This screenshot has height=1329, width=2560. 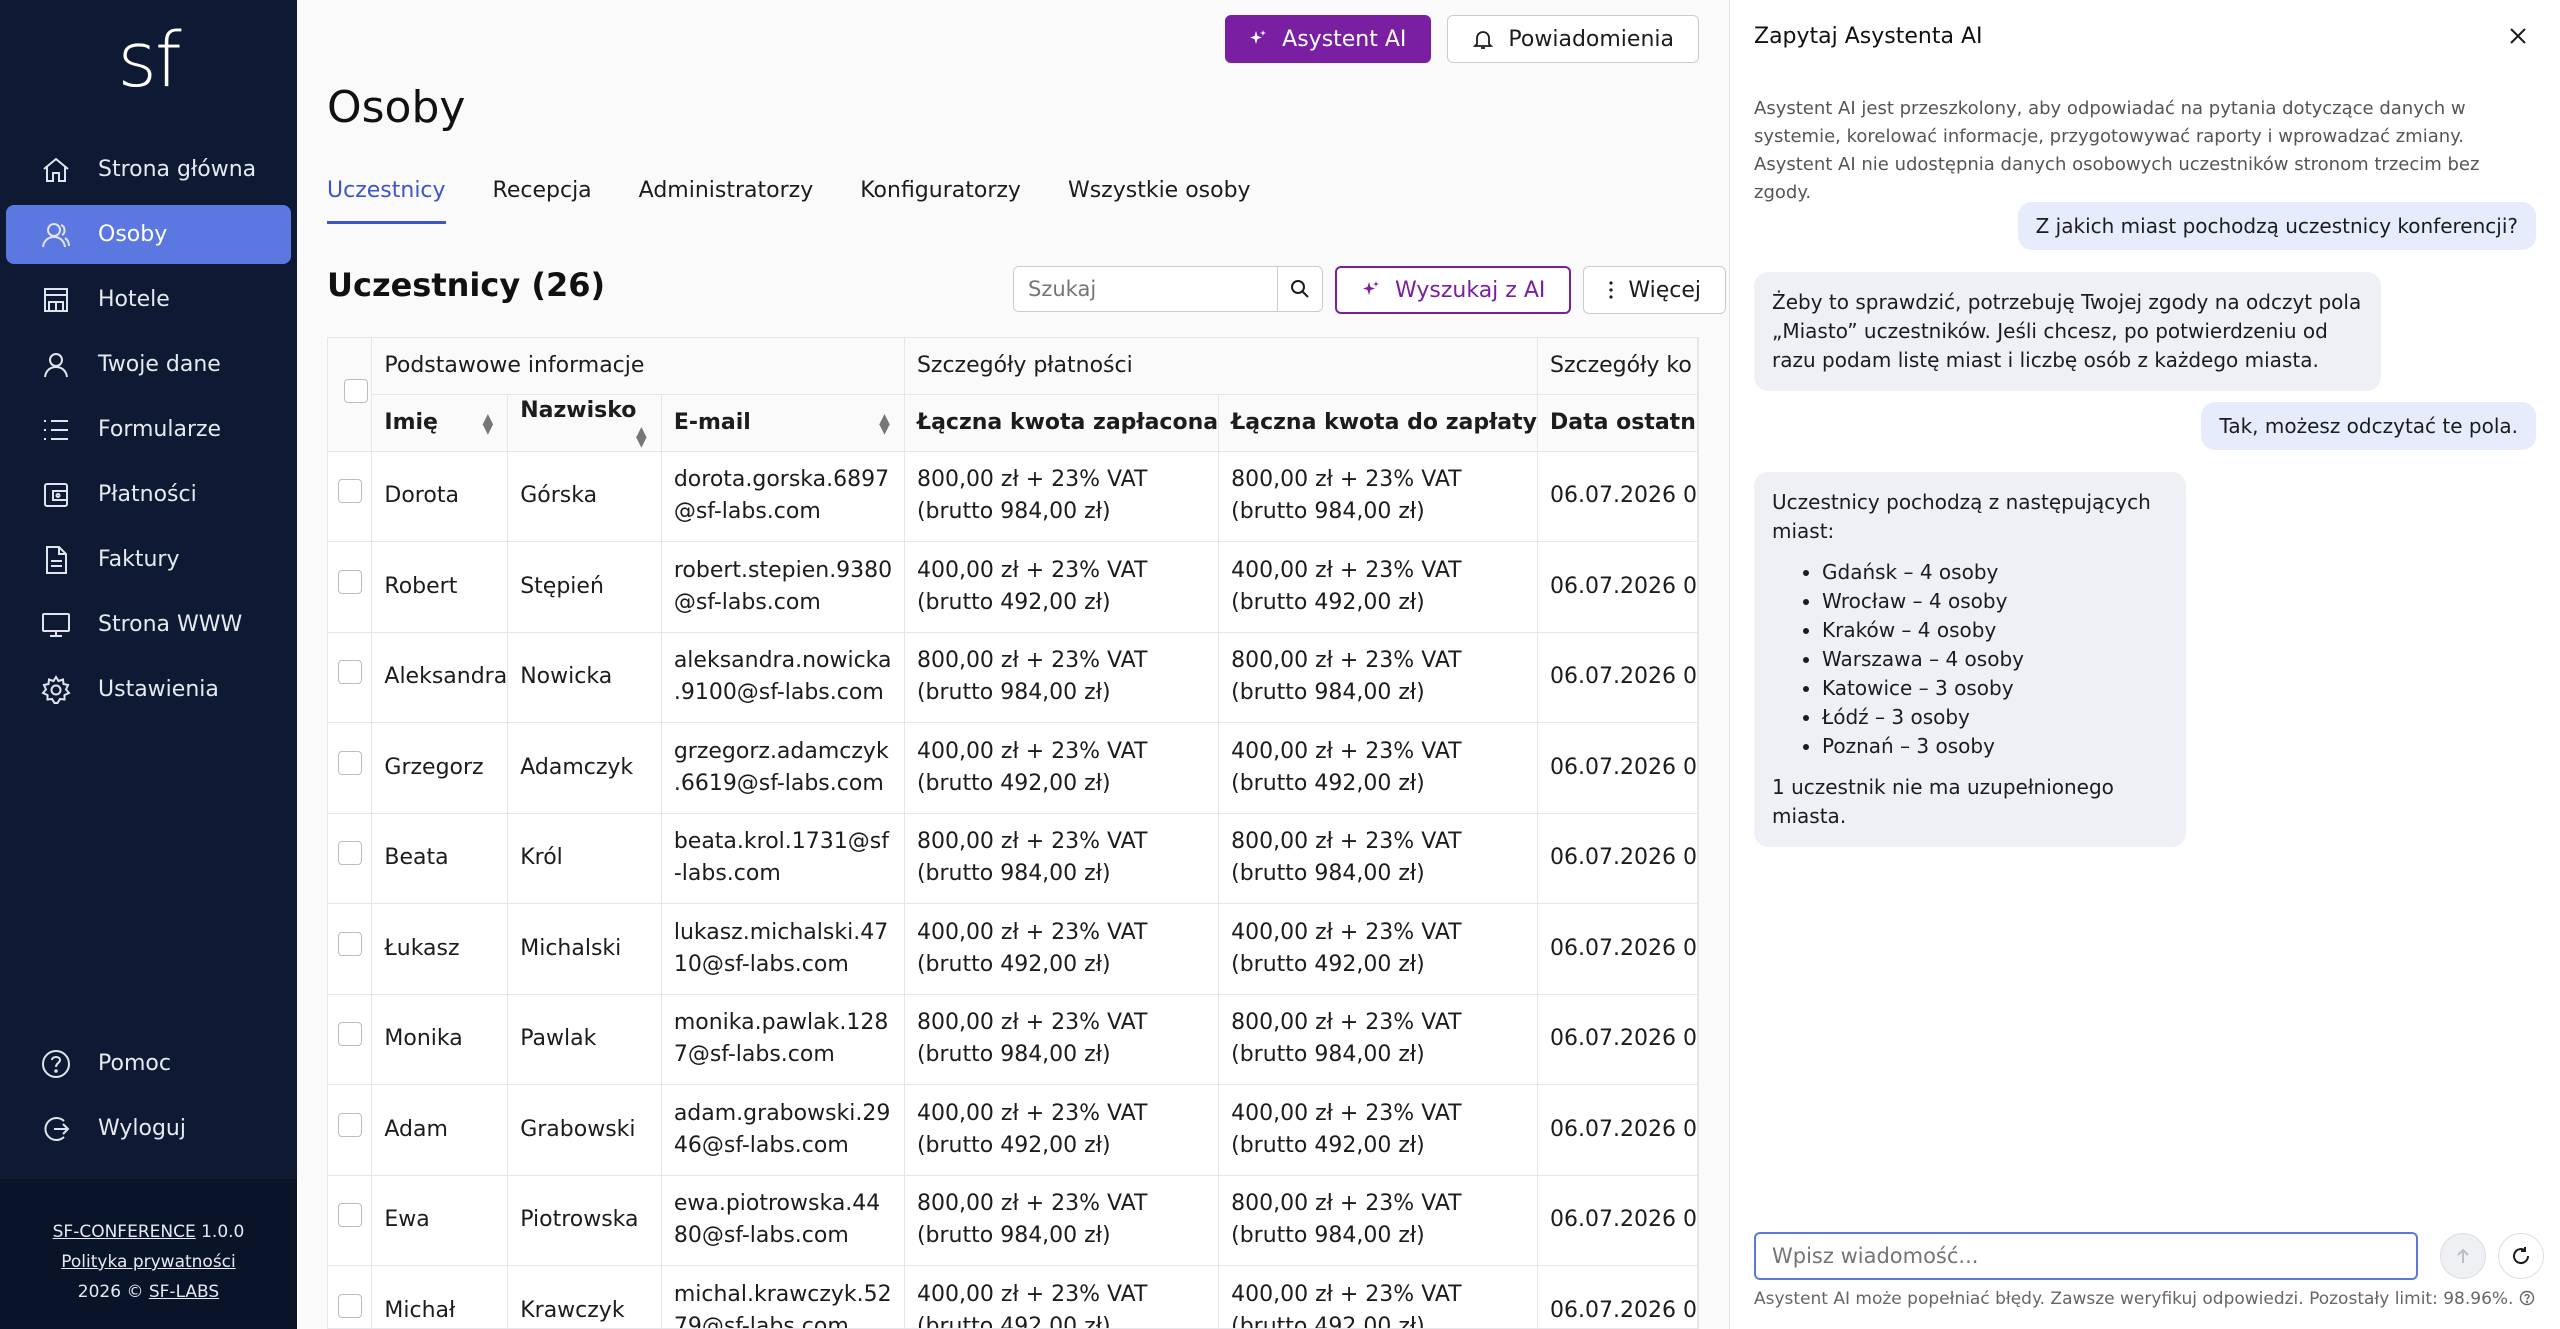 I want to click on cell-first-name: Beata, so click(x=440, y=858).